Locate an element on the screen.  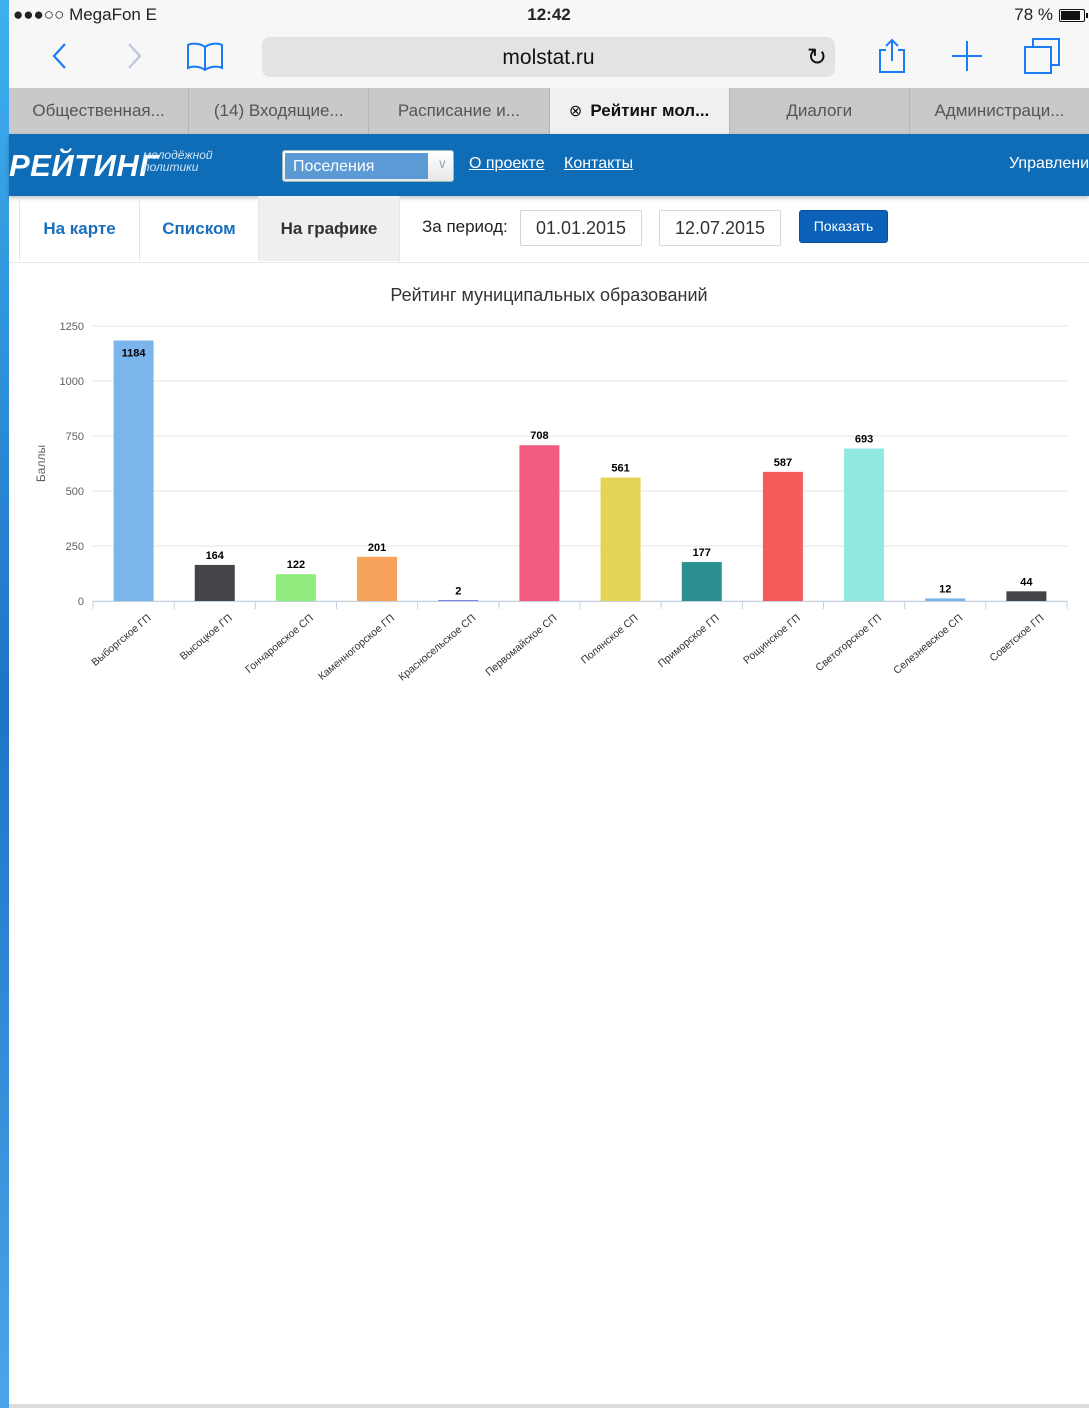
x-category-label: Рощинское ГП is located at coordinates (772, 639).